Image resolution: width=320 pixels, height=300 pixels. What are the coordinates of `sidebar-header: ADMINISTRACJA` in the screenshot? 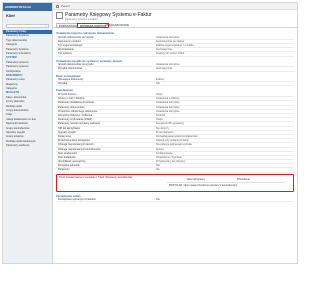 It's located at (27, 7).